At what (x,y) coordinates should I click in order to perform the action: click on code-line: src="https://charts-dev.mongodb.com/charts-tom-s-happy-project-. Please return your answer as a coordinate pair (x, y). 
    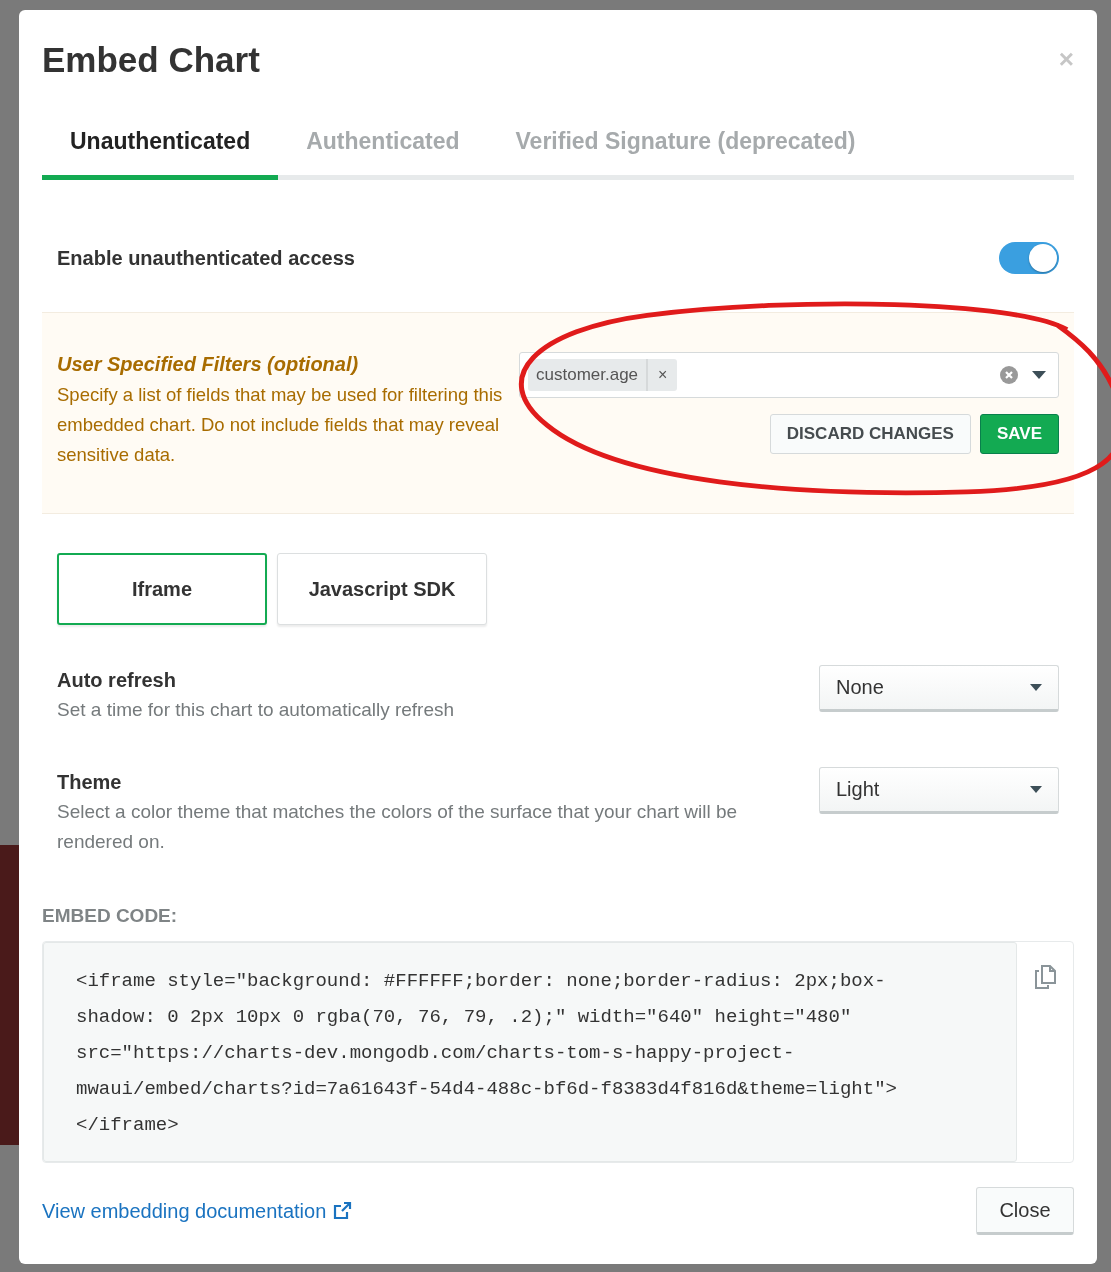
    Looking at the image, I should click on (436, 1053).